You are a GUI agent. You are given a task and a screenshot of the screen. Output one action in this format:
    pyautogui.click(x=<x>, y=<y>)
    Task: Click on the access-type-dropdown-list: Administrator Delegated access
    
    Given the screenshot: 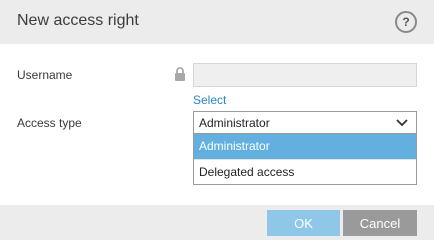 What is the action you would take?
    pyautogui.click(x=305, y=159)
    